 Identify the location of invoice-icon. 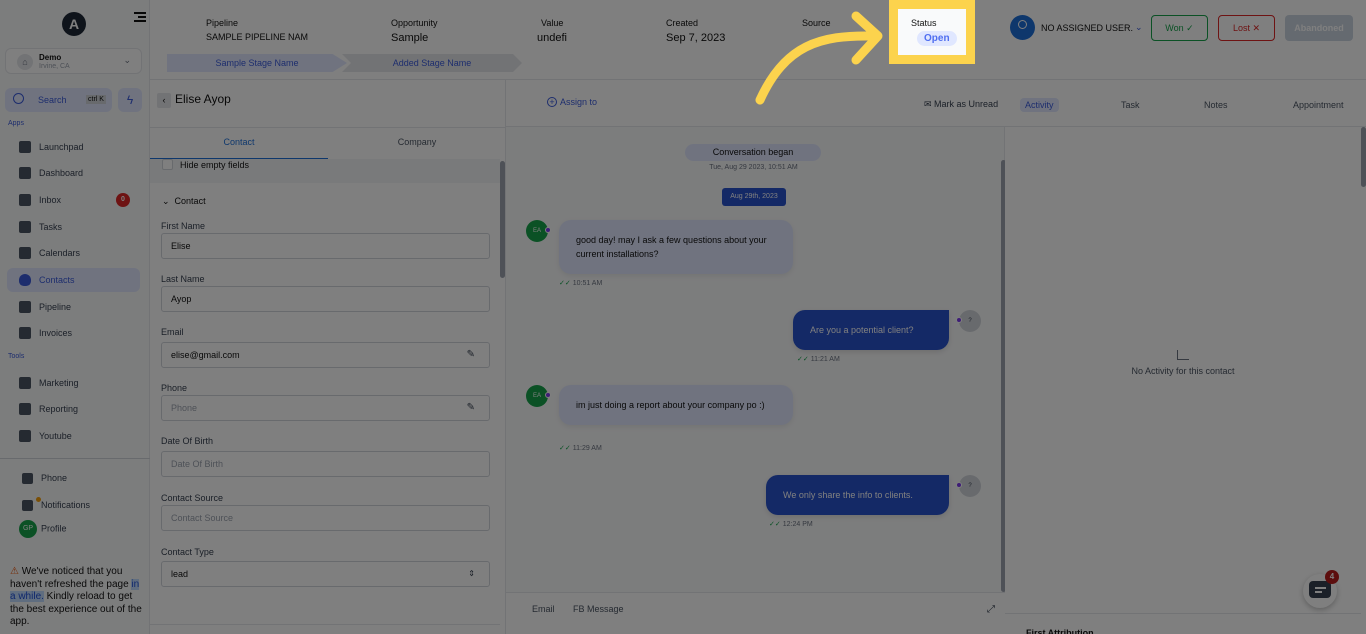
(25, 333).